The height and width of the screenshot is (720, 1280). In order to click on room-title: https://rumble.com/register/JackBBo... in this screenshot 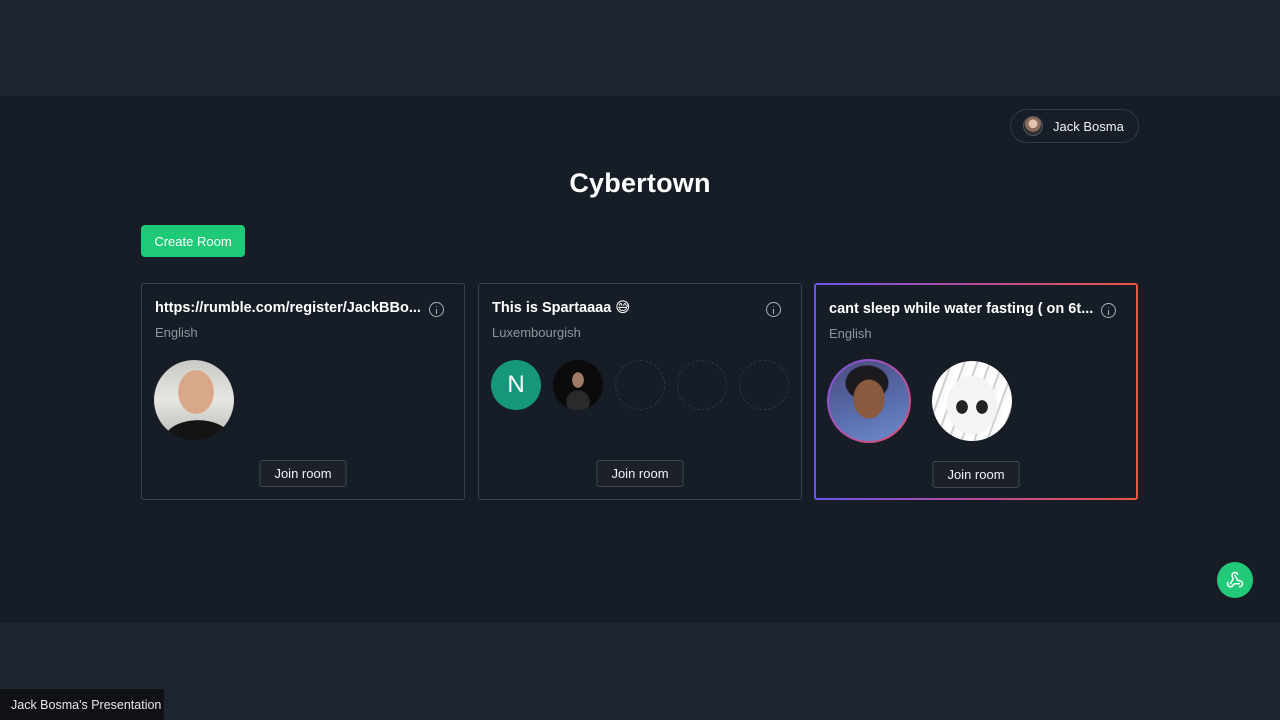, I will do `click(288, 308)`.